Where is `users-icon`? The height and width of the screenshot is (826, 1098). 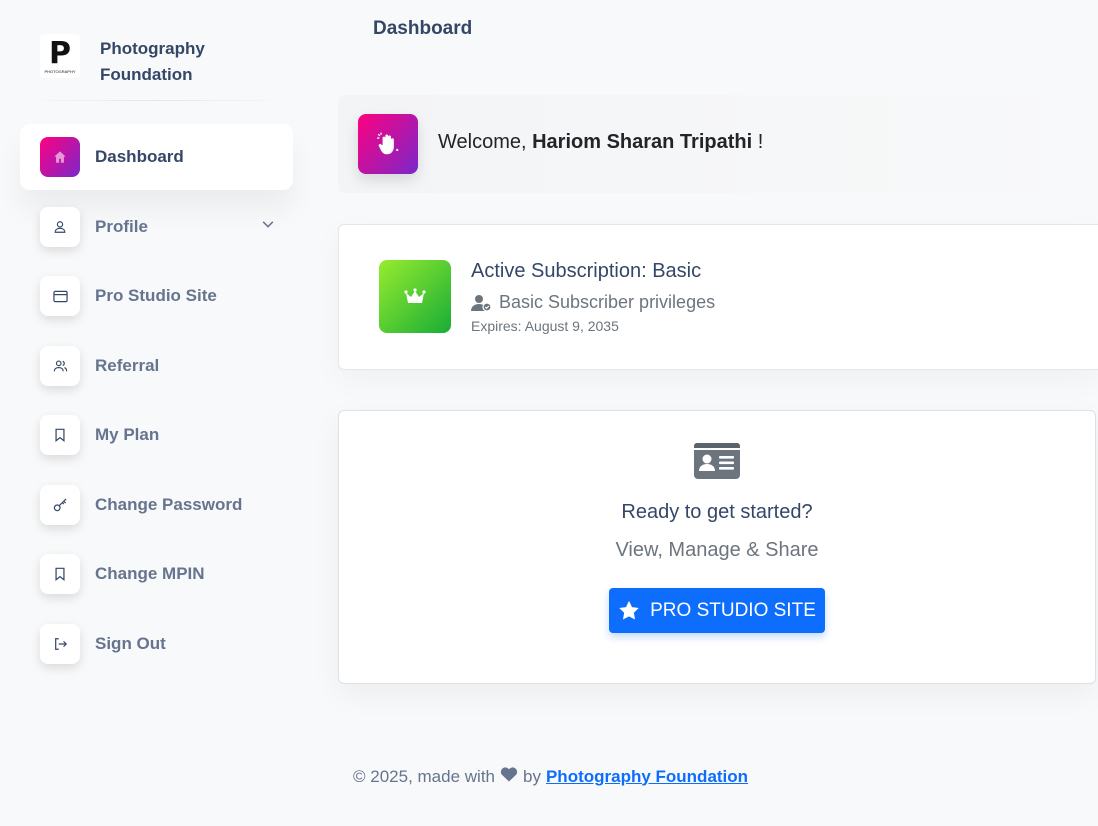
users-icon is located at coordinates (60, 365).